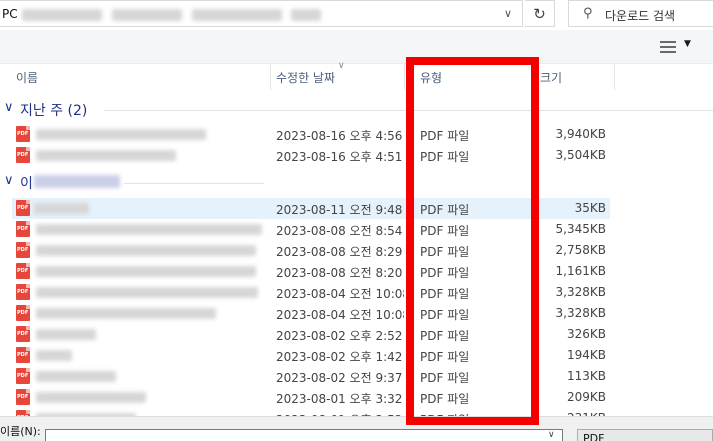 The height and width of the screenshot is (441, 713). What do you see at coordinates (580, 271) in the screenshot?
I see `file-size: 1,161KB` at bounding box center [580, 271].